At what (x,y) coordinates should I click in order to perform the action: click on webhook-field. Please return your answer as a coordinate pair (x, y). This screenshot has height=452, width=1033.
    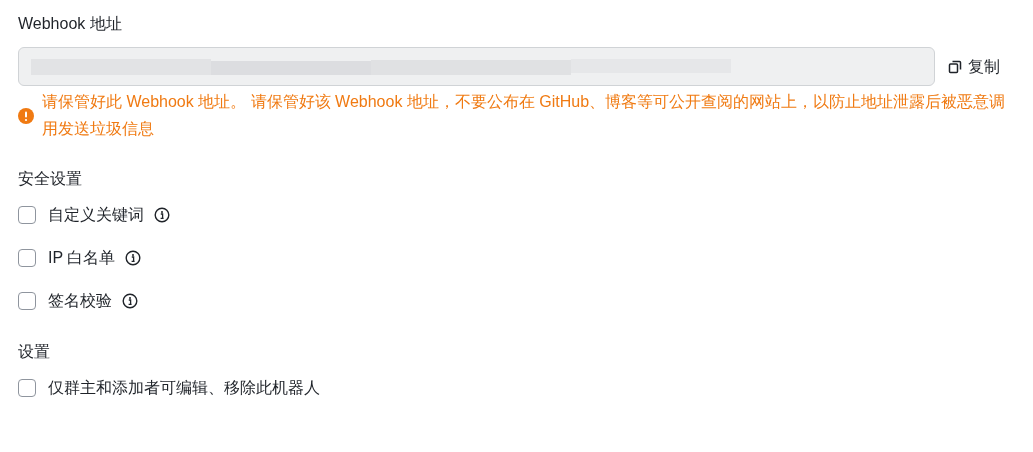
    Looking at the image, I should click on (476, 66).